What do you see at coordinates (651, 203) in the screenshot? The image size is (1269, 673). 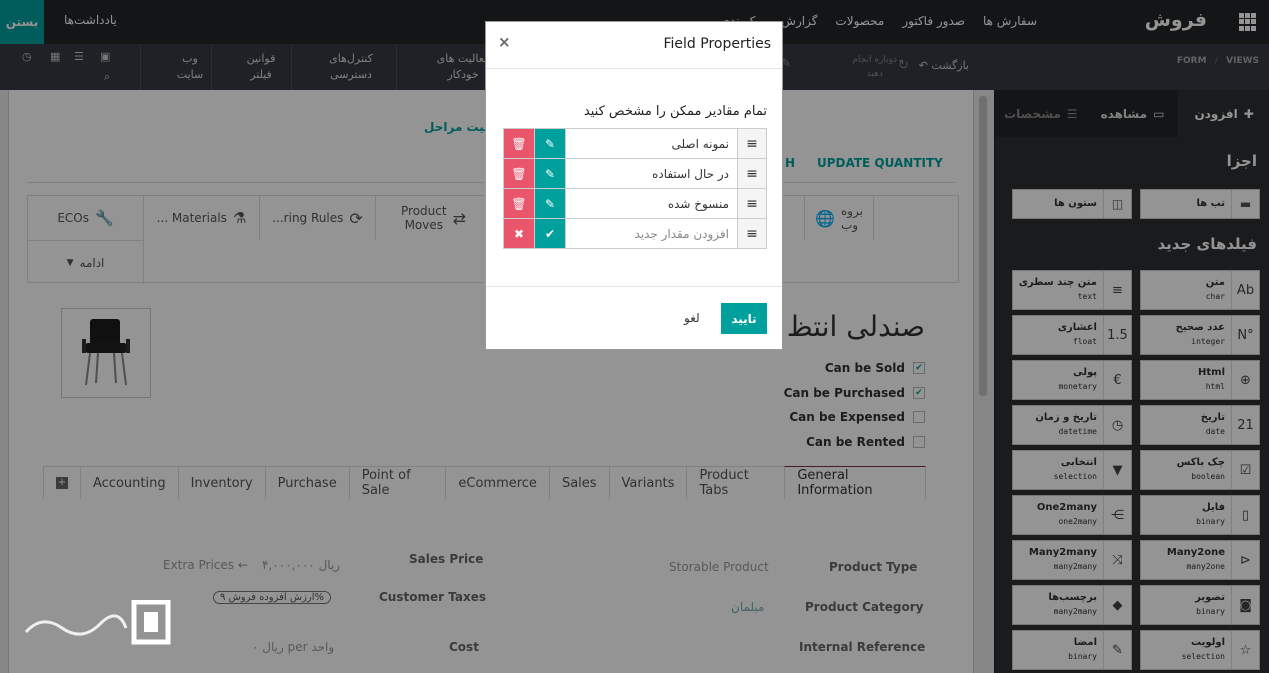 I see `value-text: منسوخ شده` at bounding box center [651, 203].